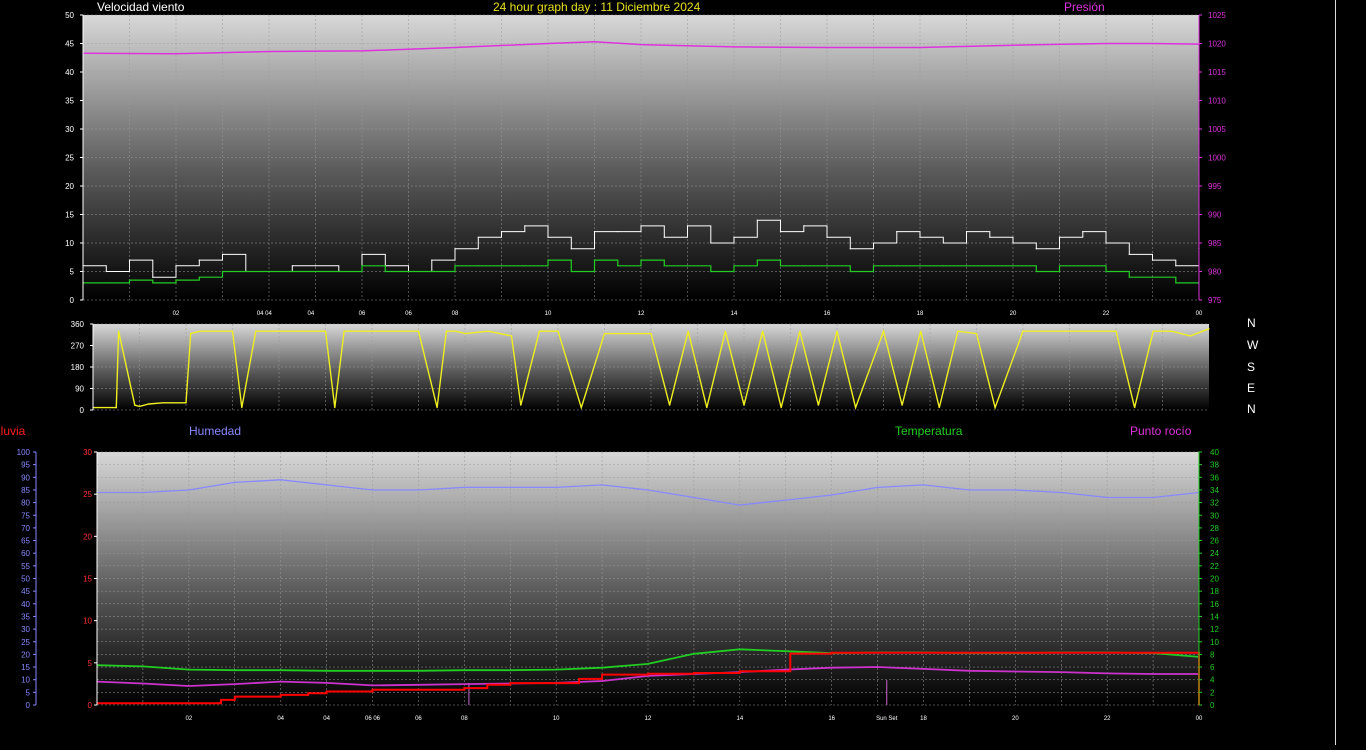 This screenshot has height=750, width=1366. Describe the element at coordinates (734, 314) in the screenshot. I see `wind-x-tick-label: 14` at that location.